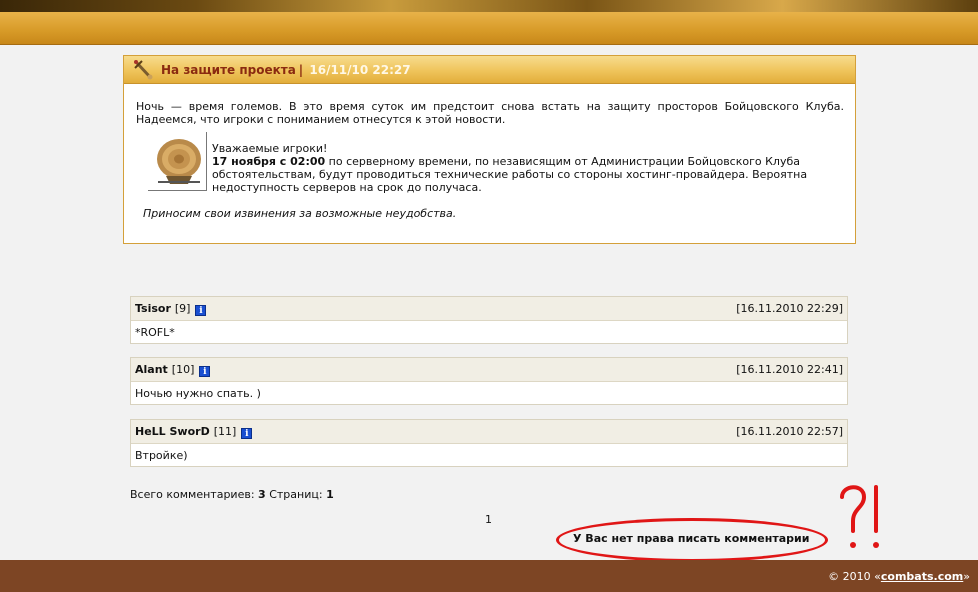  Describe the element at coordinates (859, 516) in the screenshot. I see `annotation-marks` at that location.